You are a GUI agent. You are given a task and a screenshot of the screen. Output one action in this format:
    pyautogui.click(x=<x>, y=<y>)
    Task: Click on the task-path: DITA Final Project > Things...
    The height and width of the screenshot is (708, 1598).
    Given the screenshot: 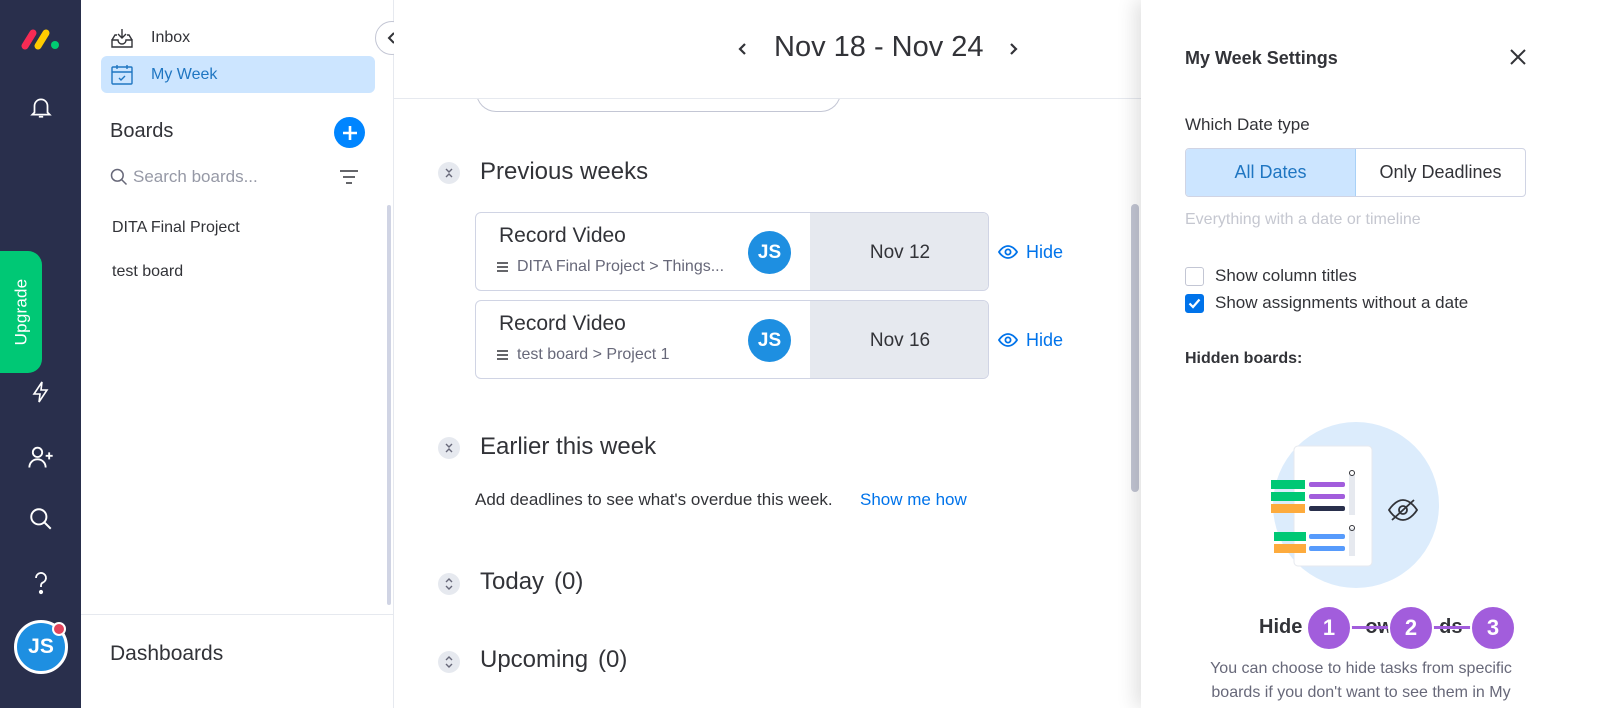 What is the action you would take?
    pyautogui.click(x=610, y=267)
    